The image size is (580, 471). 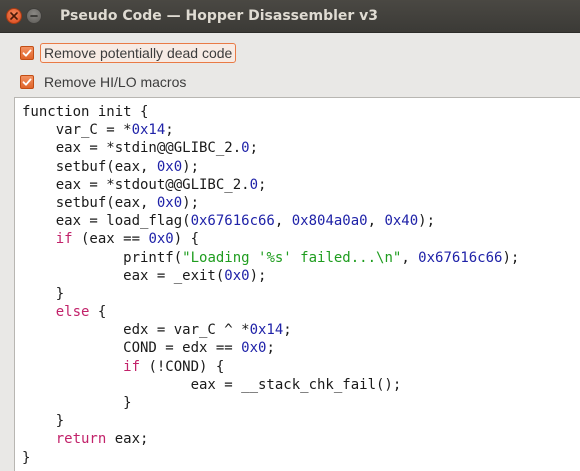 I want to click on code-line: edx = var_C ^ *0x14;, so click(x=270, y=330).